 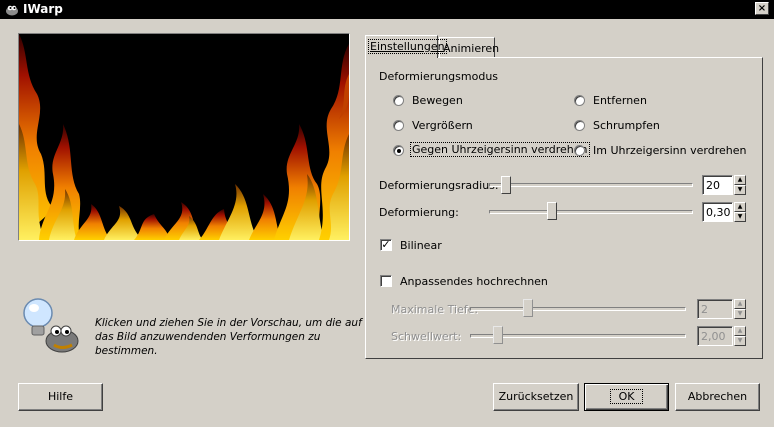 What do you see at coordinates (419, 212) in the screenshot?
I see `amount-label: Deformierung:` at bounding box center [419, 212].